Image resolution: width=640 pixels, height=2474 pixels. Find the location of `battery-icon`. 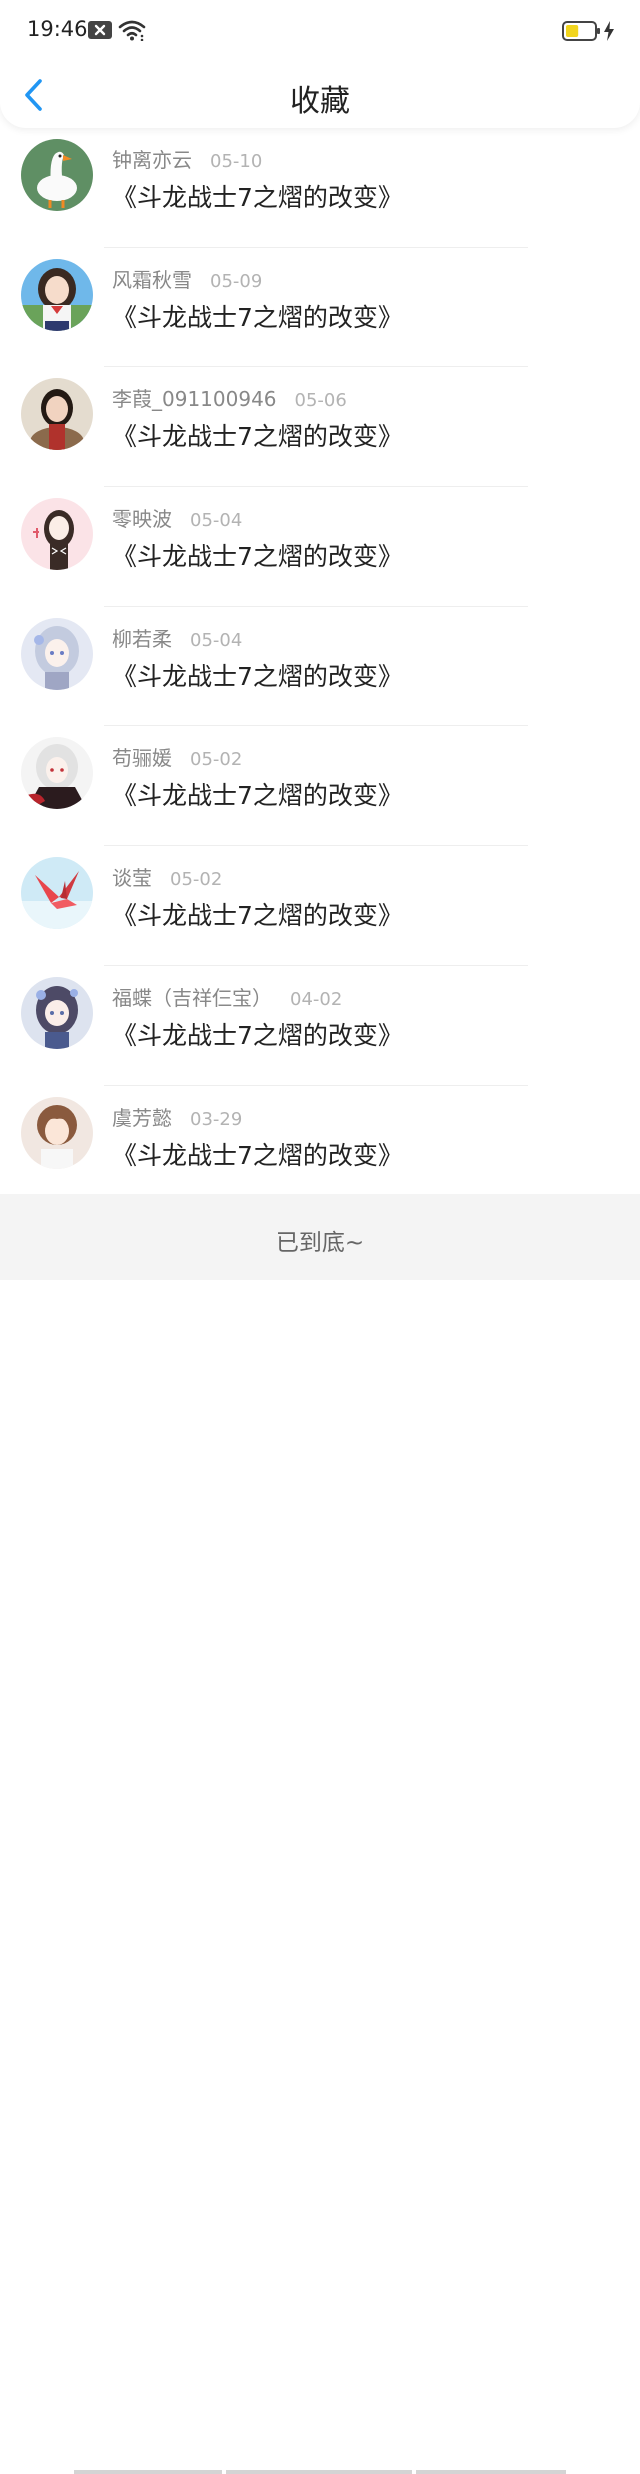

battery-icon is located at coordinates (581, 31).